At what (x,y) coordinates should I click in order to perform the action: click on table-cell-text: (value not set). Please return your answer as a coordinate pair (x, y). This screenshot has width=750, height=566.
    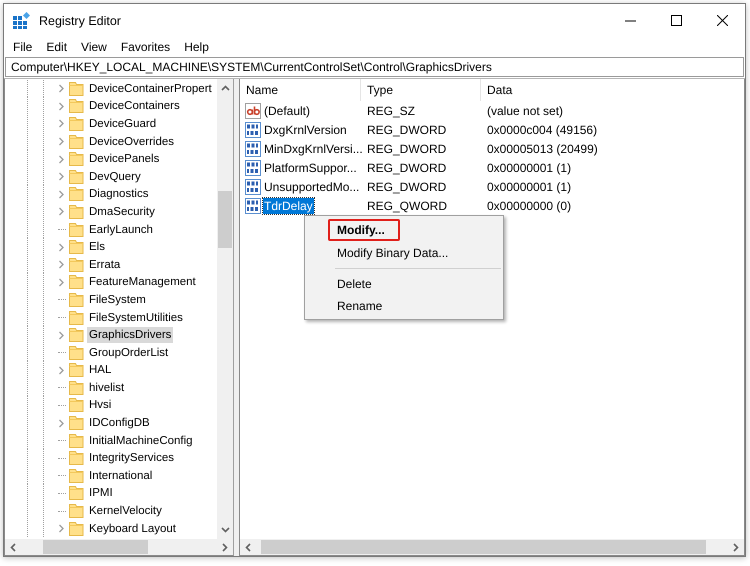
    Looking at the image, I should click on (525, 111).